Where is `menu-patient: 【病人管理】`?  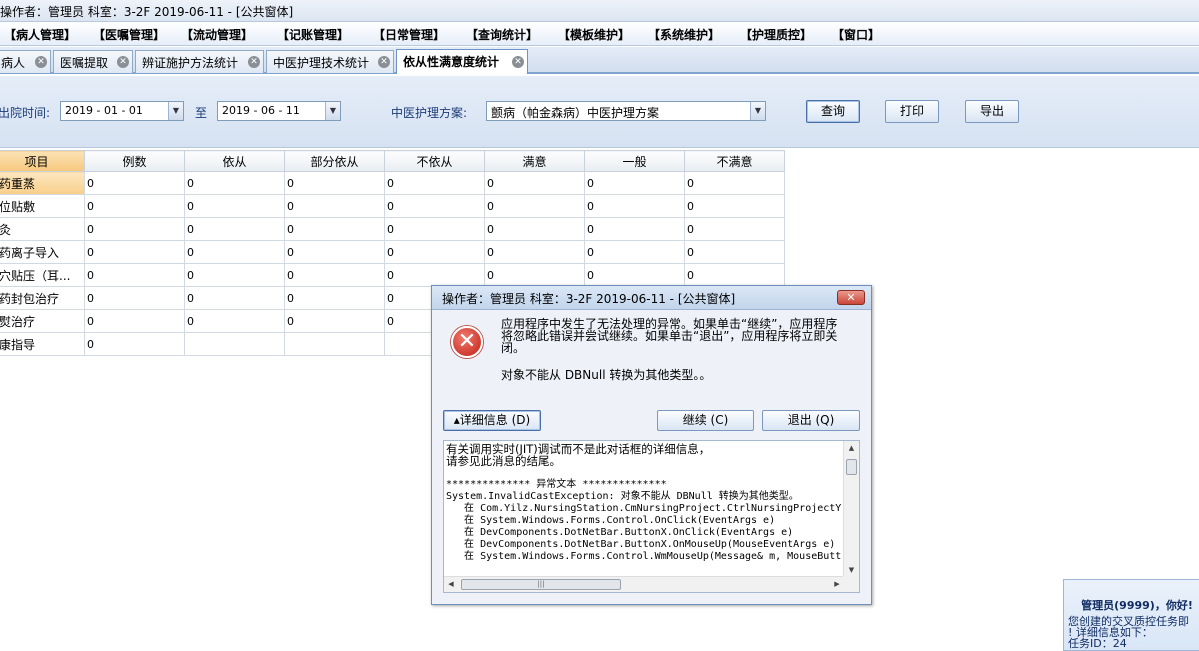 menu-patient: 【病人管理】 is located at coordinates (40, 34).